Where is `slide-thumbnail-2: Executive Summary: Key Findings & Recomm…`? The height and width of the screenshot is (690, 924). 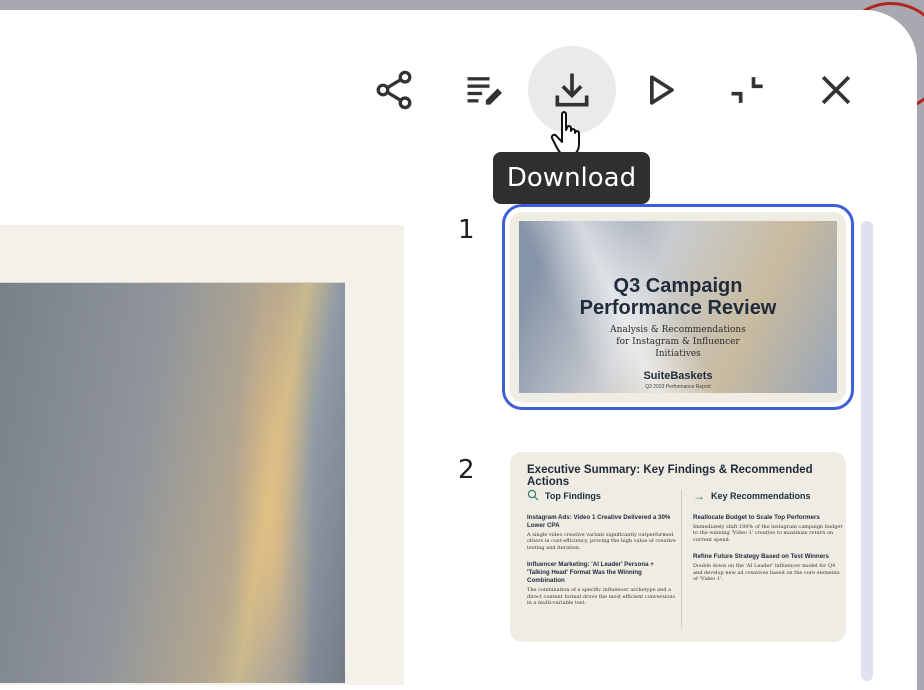 slide-thumbnail-2: Executive Summary: Key Findings & Recomm… is located at coordinates (678, 547).